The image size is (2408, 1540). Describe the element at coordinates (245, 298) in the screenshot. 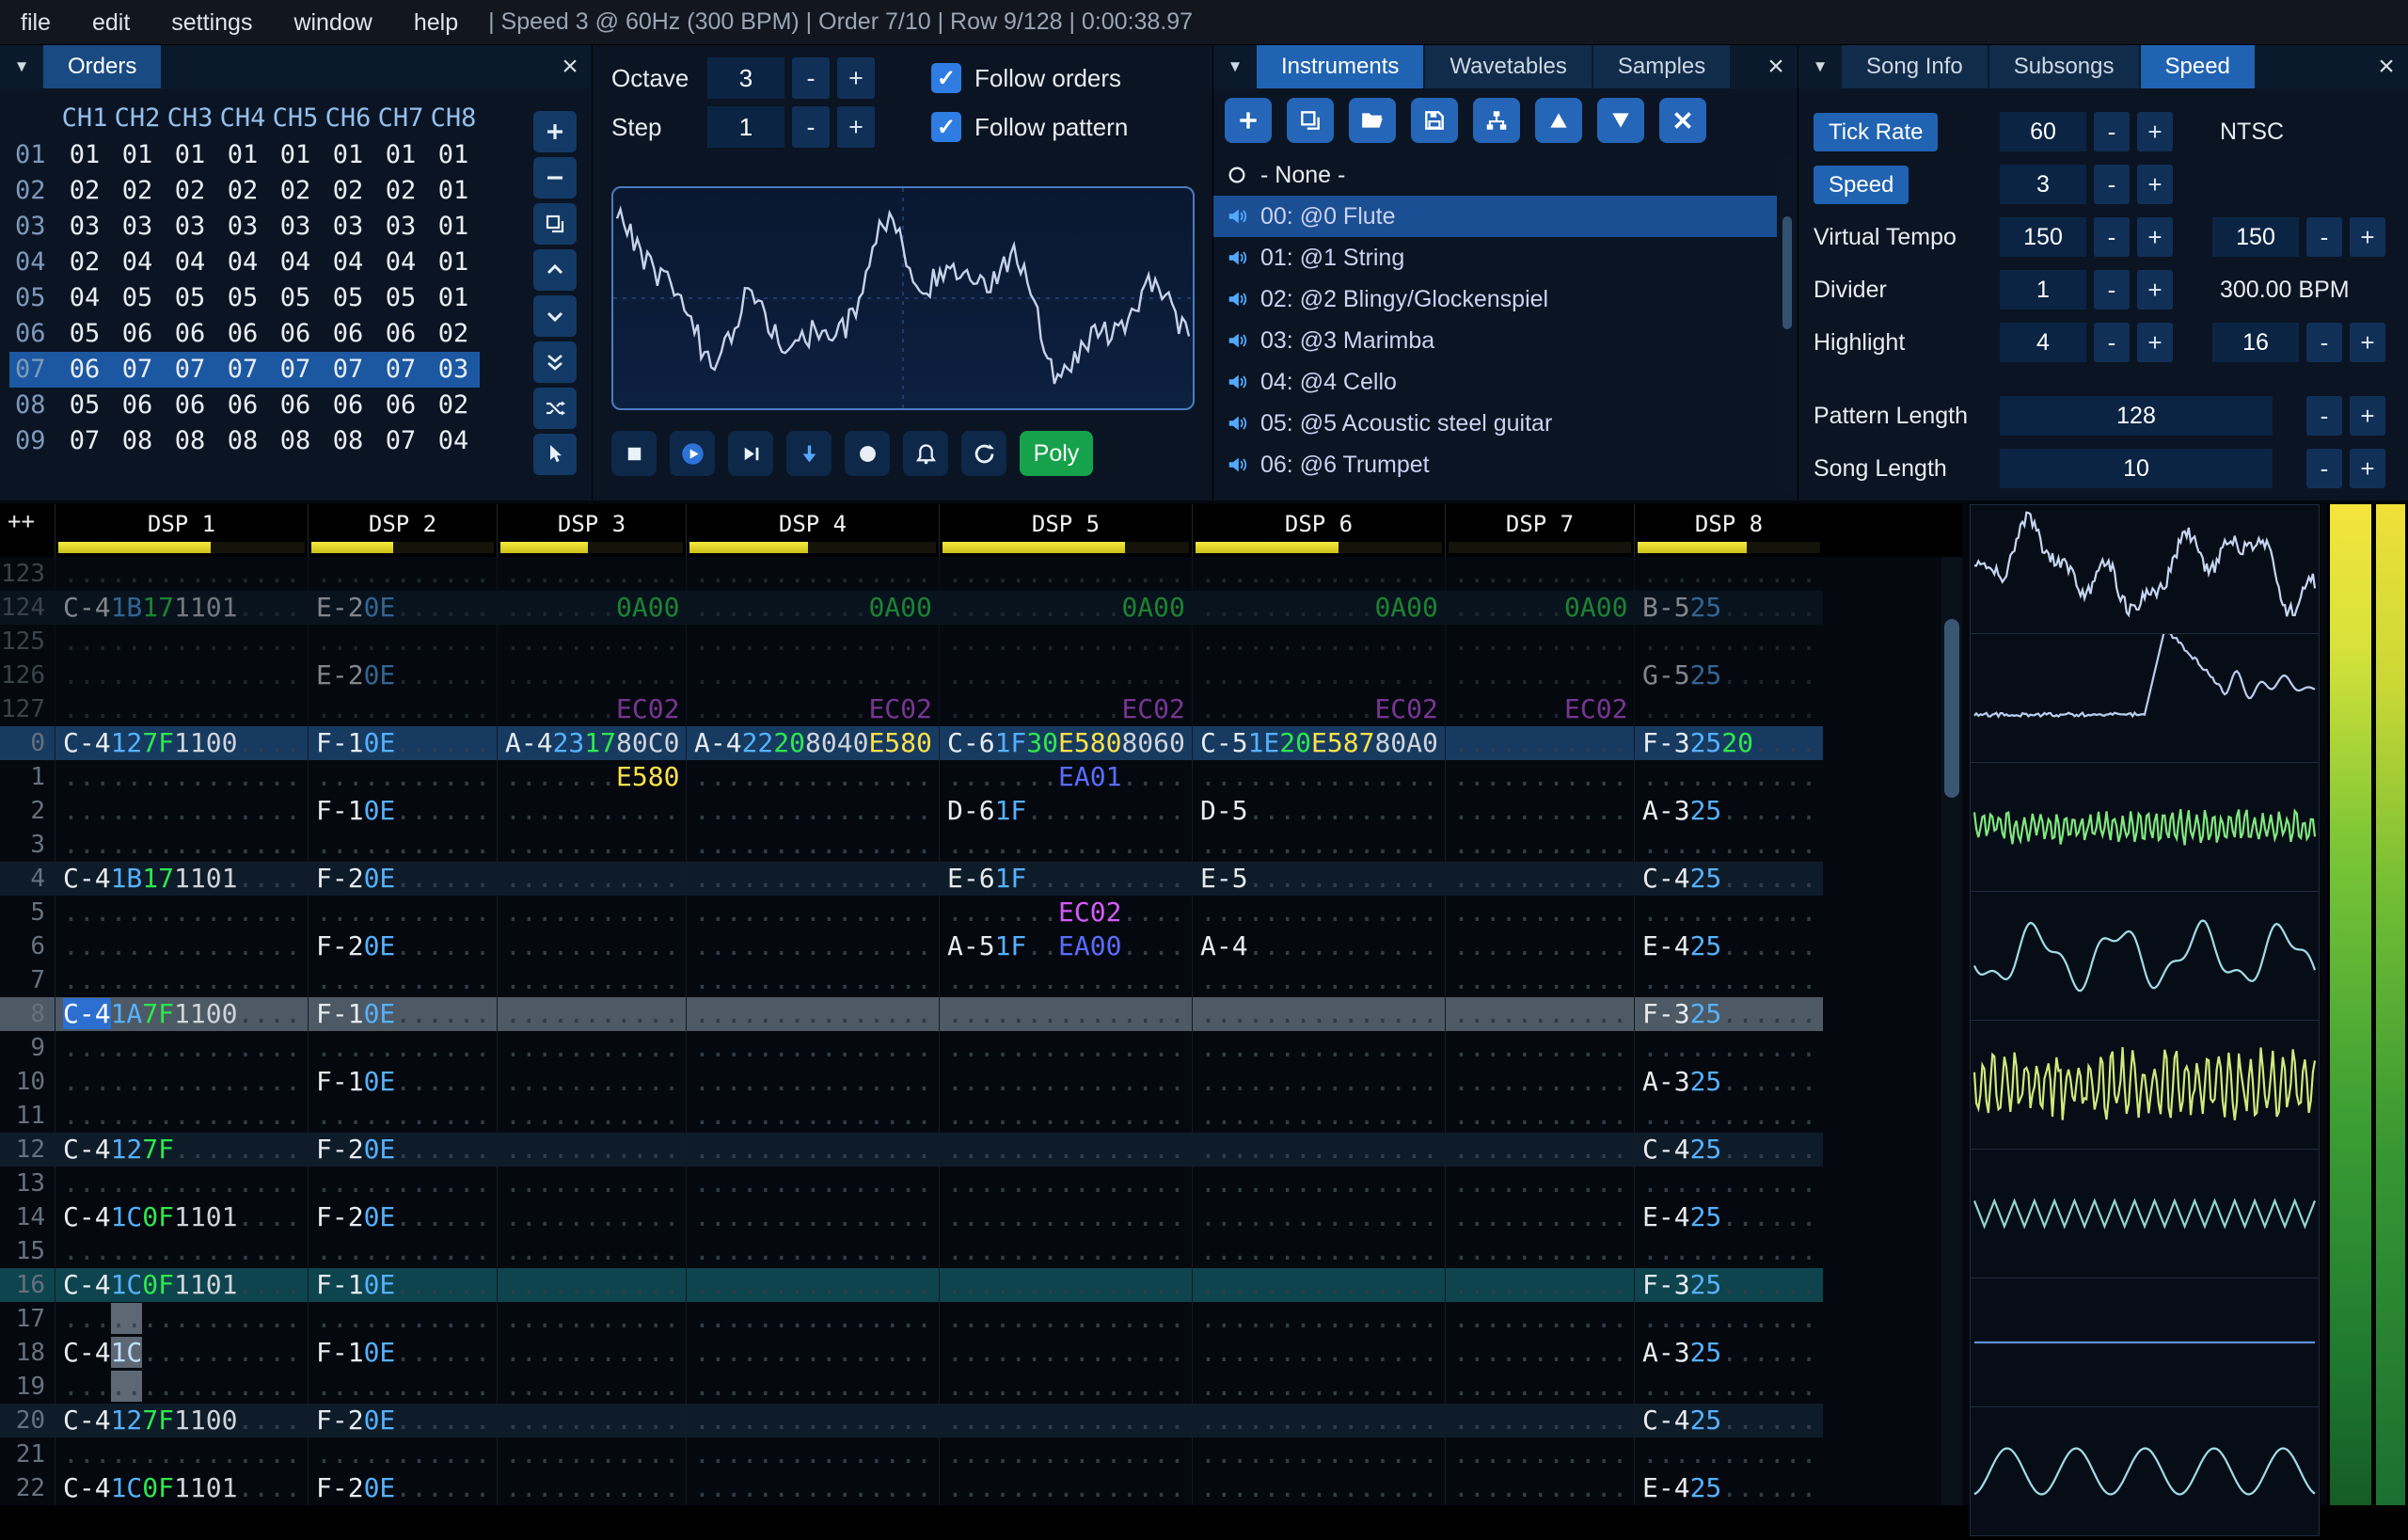

I see `orders-row: 050405050505050501` at that location.